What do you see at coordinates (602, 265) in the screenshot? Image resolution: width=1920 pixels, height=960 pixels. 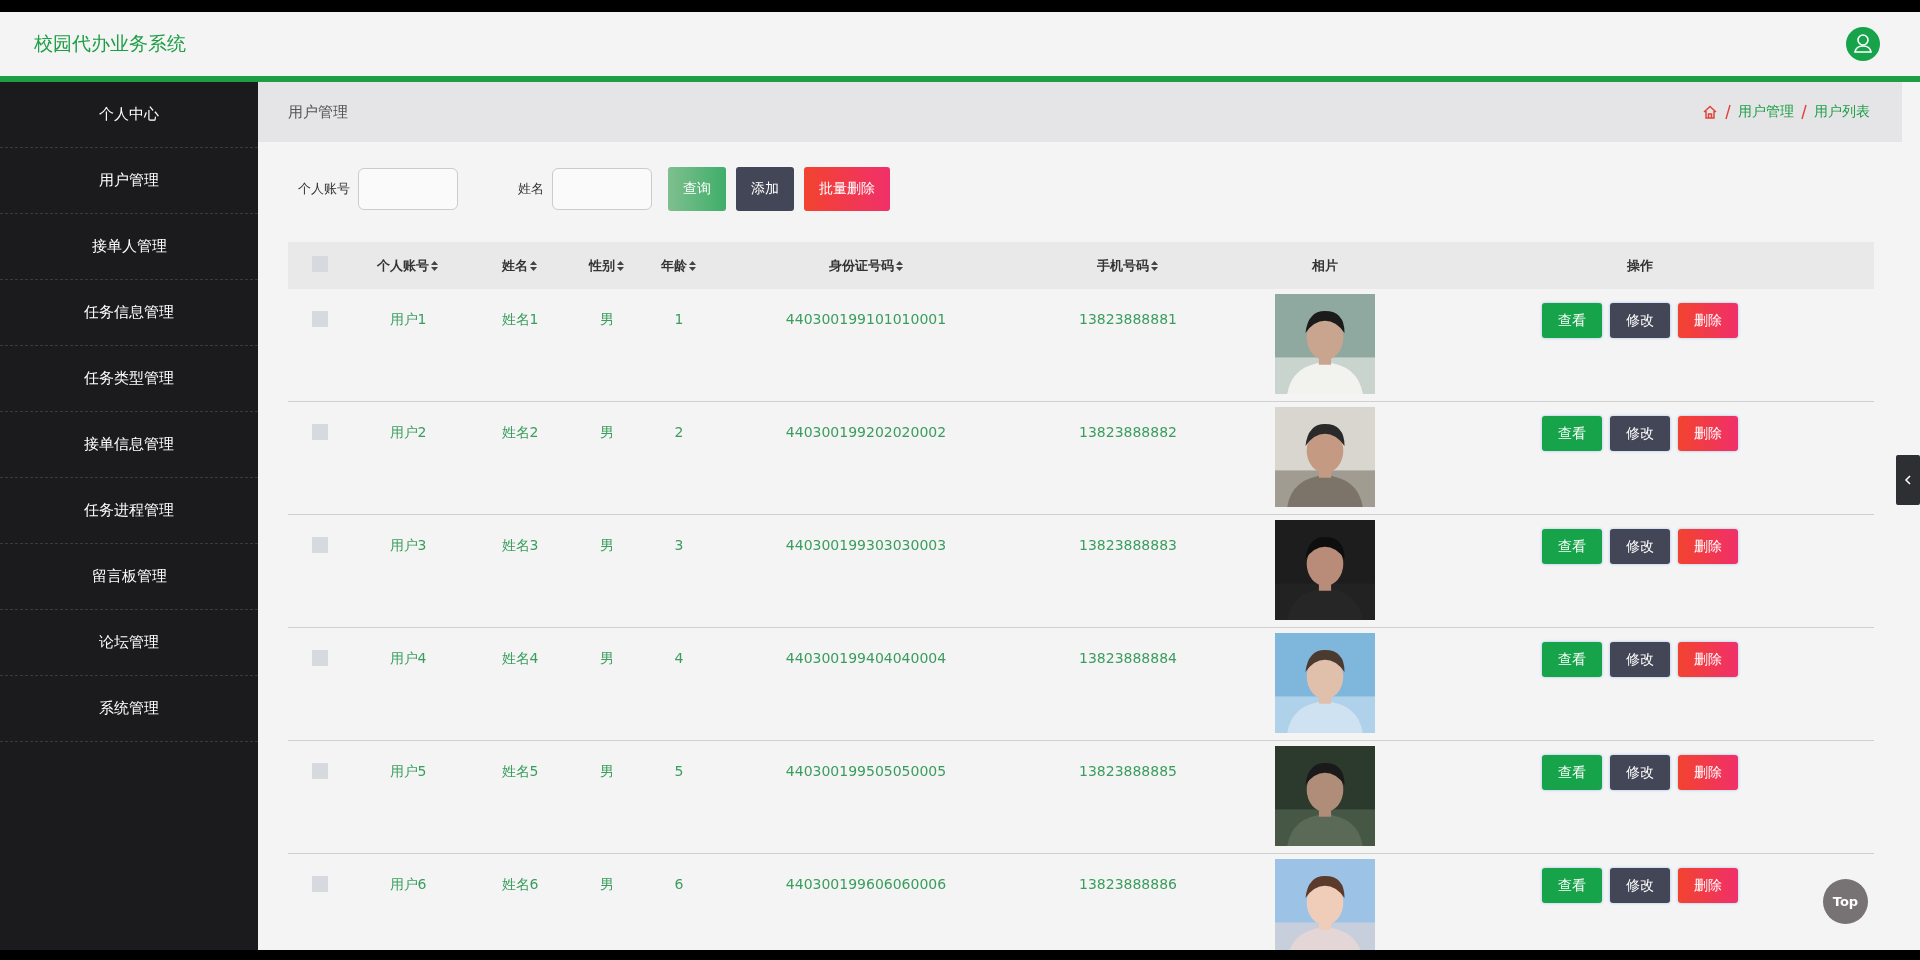 I see `column-header: 性别` at bounding box center [602, 265].